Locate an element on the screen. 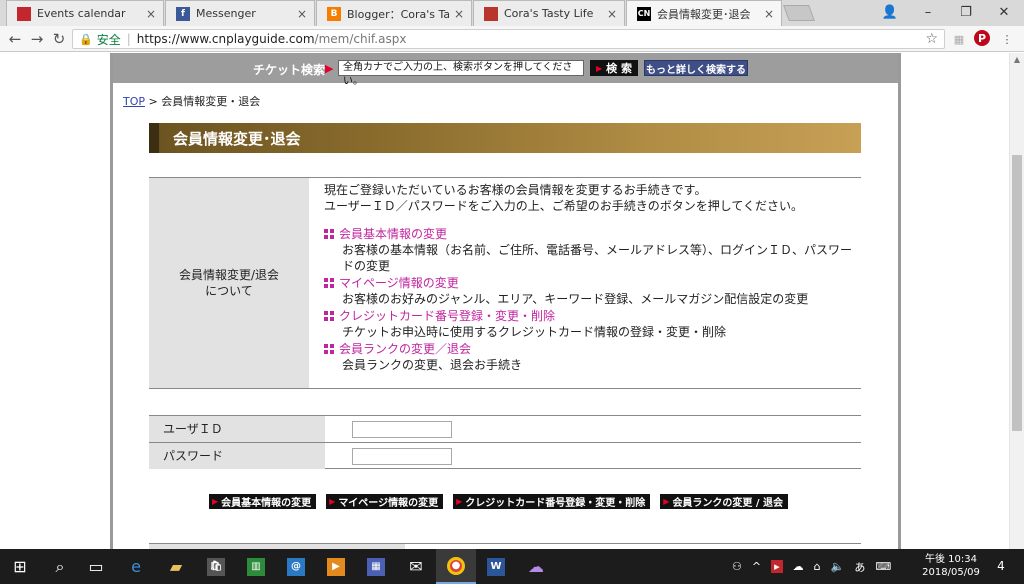 The image size is (1024, 584). browser-tab-events-calendar: Events calendar × is located at coordinates (85, 13).